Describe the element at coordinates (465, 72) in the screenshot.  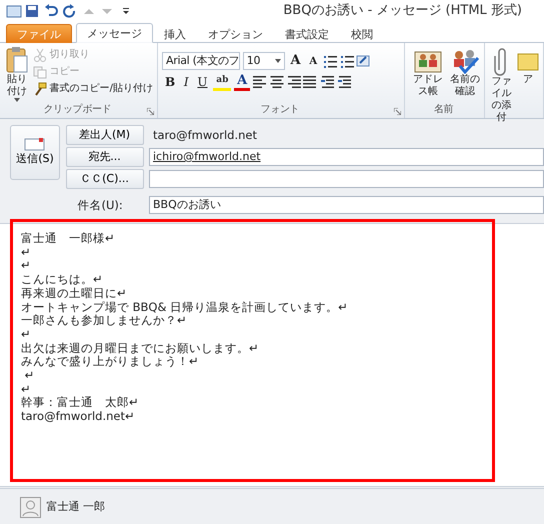
I see `check-names-button: 名前の確認` at that location.